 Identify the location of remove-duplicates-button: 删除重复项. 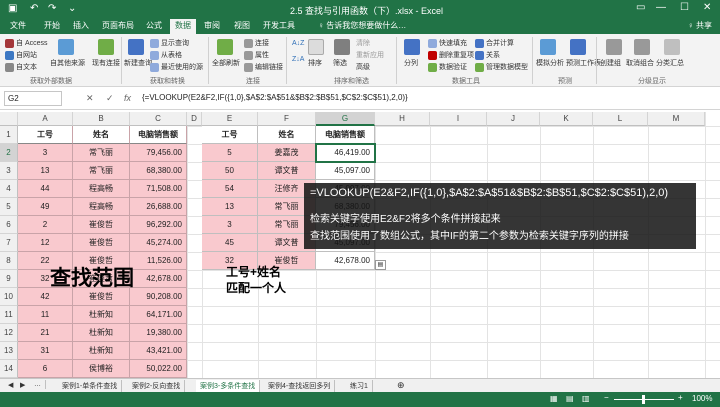
(451, 55).